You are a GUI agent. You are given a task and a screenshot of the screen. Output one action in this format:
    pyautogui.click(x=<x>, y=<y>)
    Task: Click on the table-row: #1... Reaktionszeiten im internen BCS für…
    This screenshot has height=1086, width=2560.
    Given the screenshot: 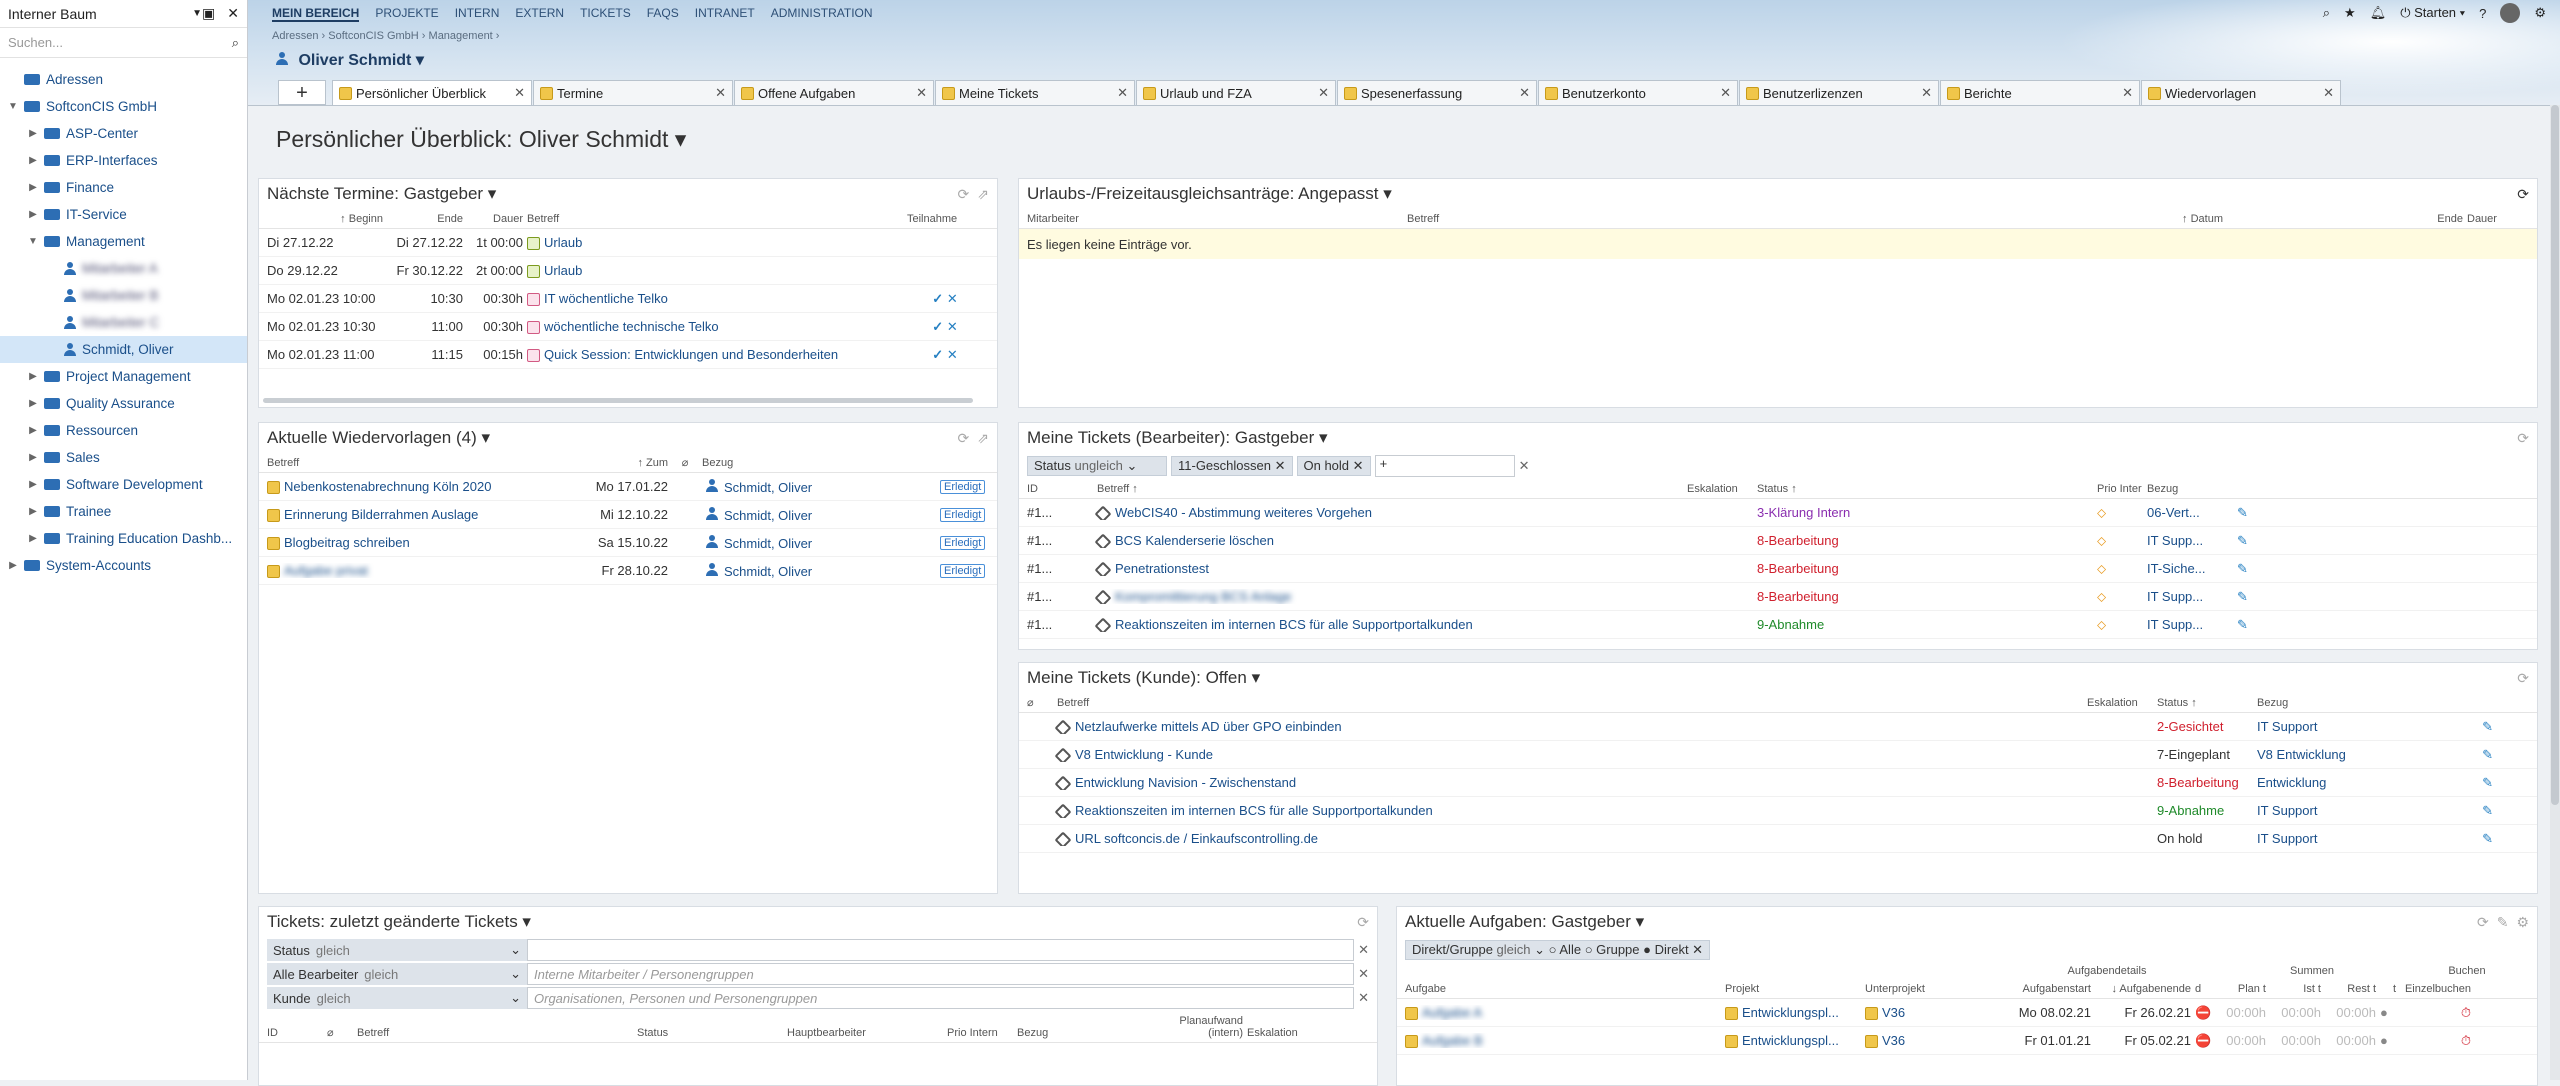 What is the action you would take?
    pyautogui.click(x=1778, y=625)
    